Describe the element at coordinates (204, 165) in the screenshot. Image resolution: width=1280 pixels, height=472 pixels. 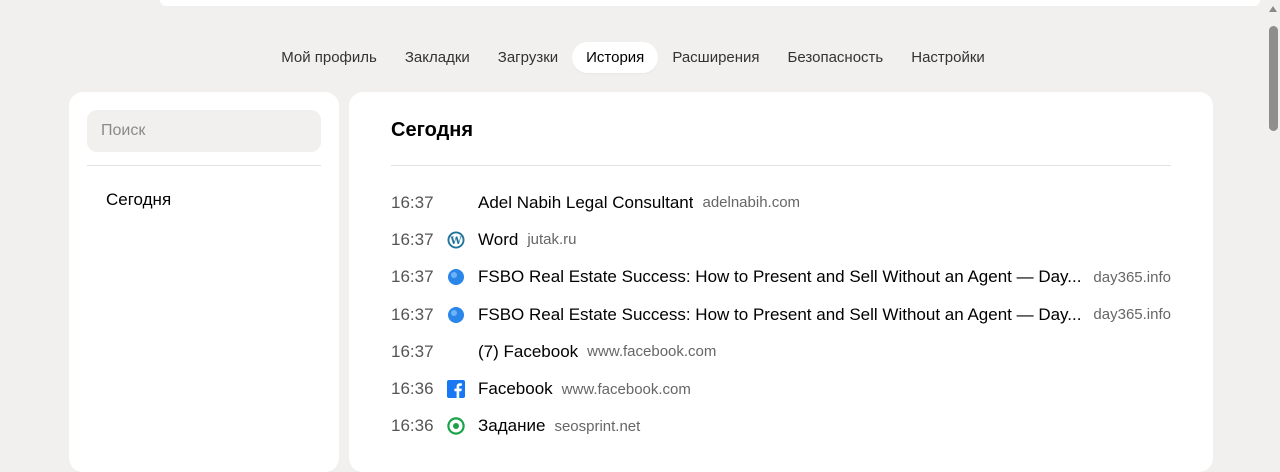
I see `sidebar-divider` at that location.